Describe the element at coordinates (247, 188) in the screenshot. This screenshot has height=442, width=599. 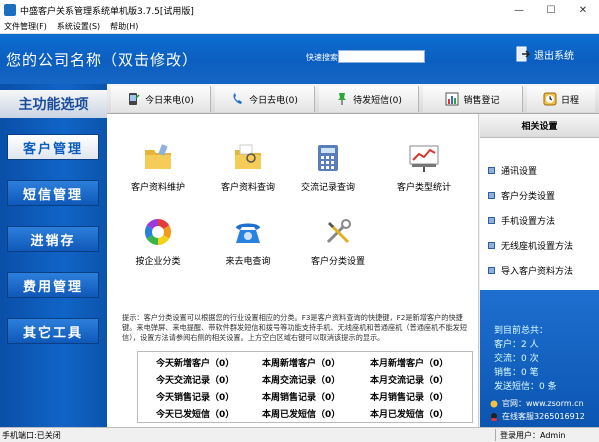
I see `function-label: 客户资料查询` at that location.